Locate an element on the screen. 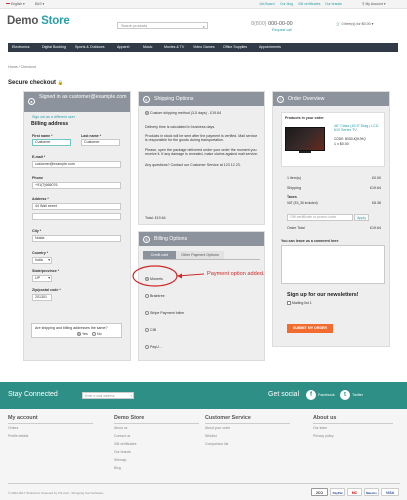 The image size is (407, 500). footer-link-gift-certificates: Gift certificates is located at coordinates (125, 444).